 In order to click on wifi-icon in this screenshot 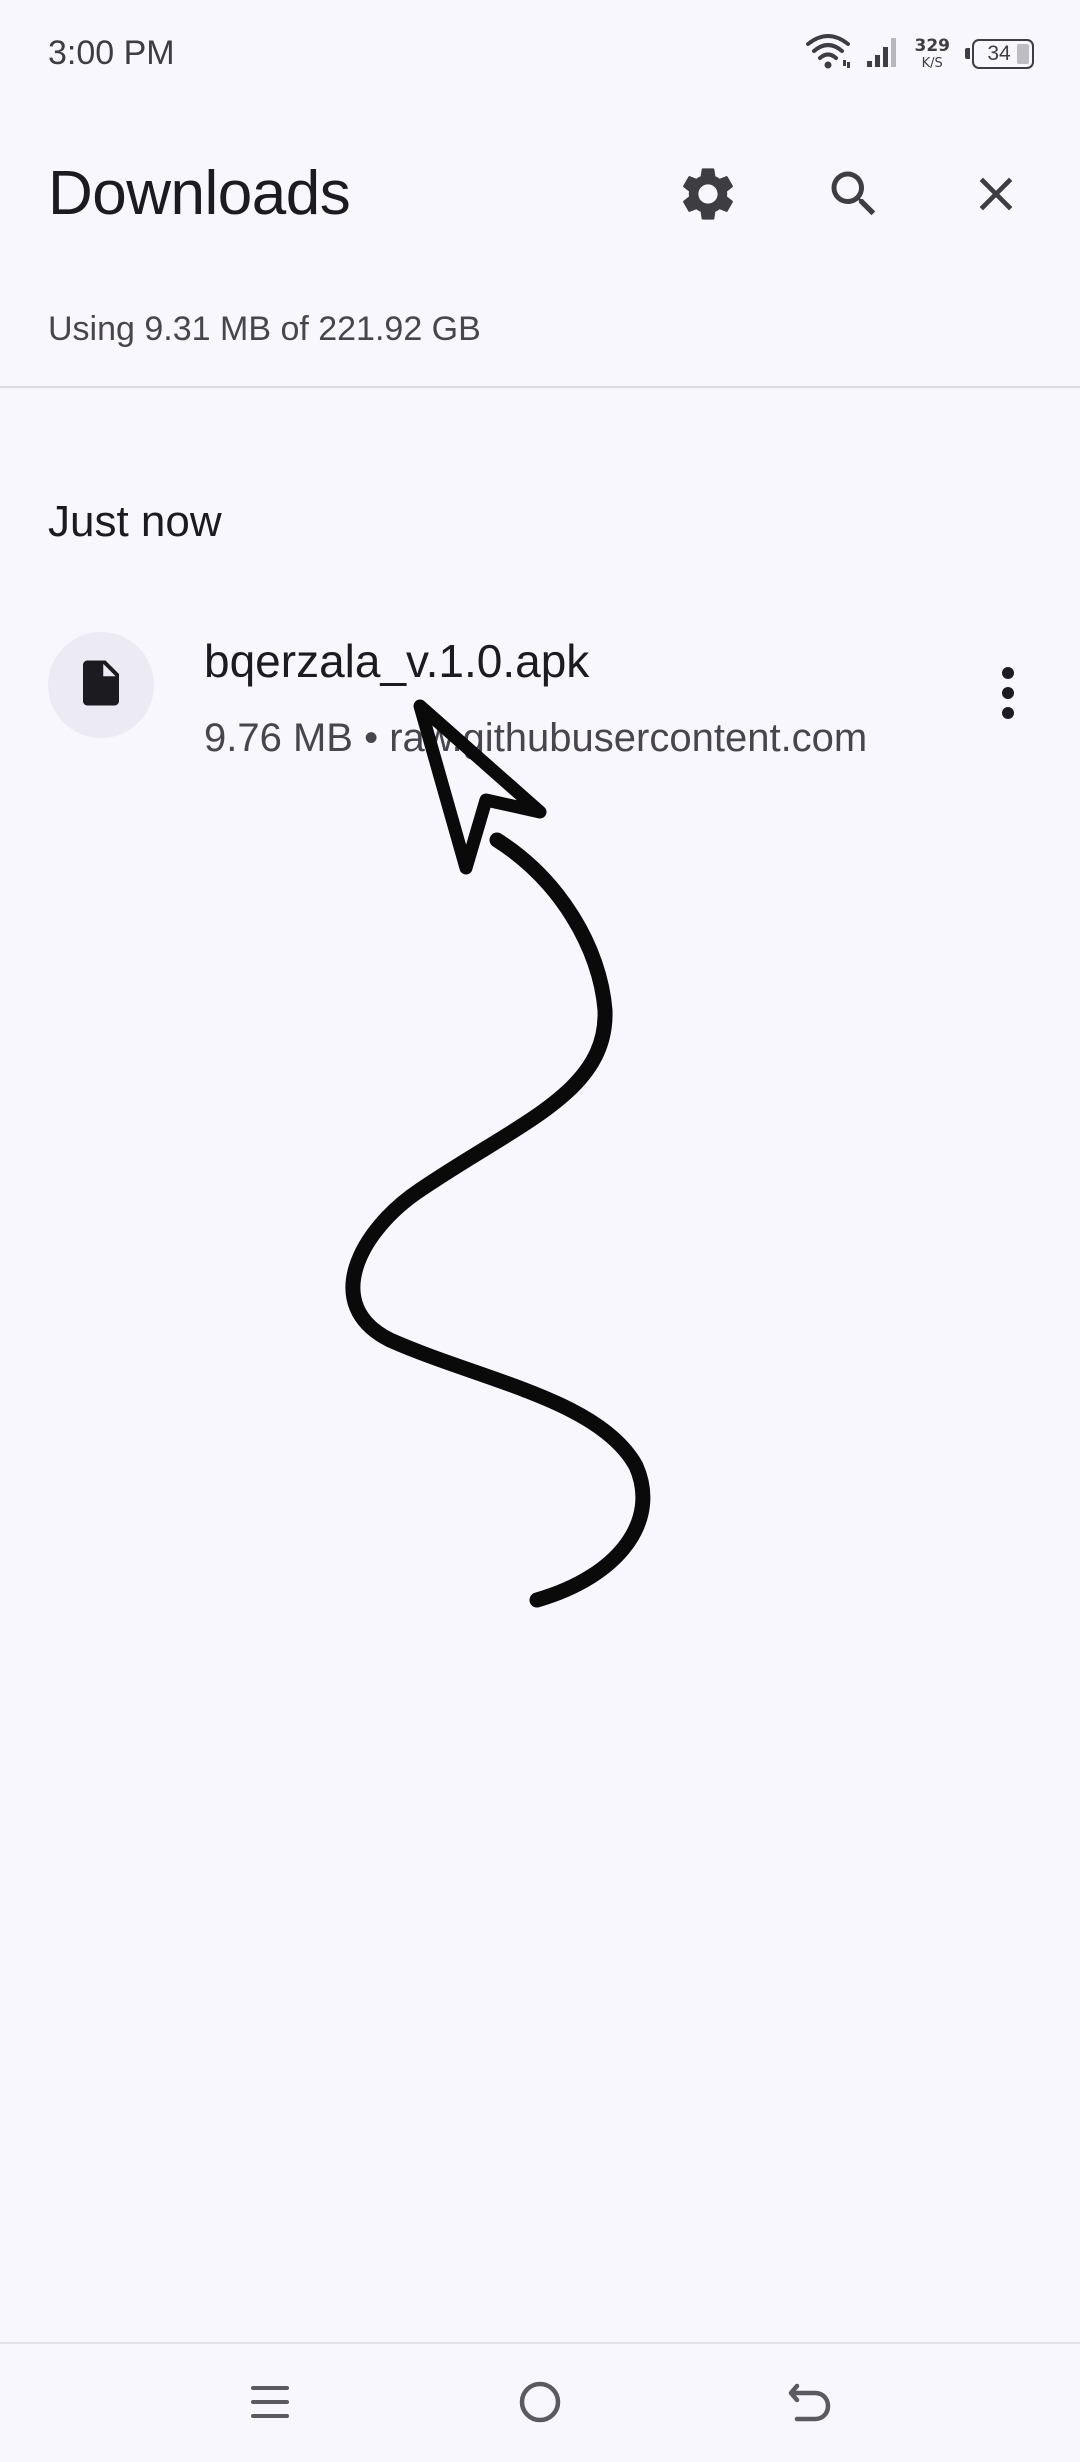, I will do `click(828, 54)`.